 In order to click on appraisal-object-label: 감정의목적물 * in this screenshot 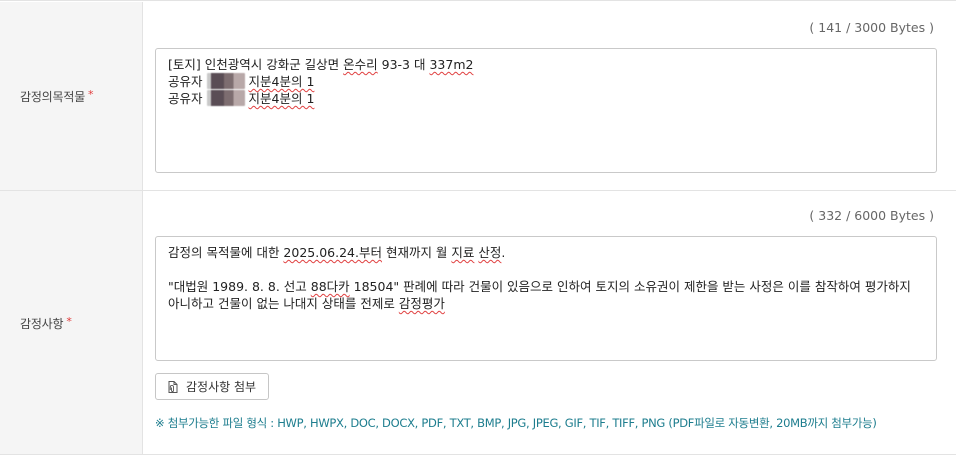, I will do `click(57, 96)`.